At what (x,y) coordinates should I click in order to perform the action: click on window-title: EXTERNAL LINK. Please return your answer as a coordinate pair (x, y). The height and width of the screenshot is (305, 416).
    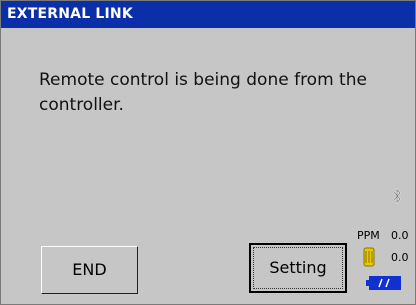
    Looking at the image, I should click on (70, 14).